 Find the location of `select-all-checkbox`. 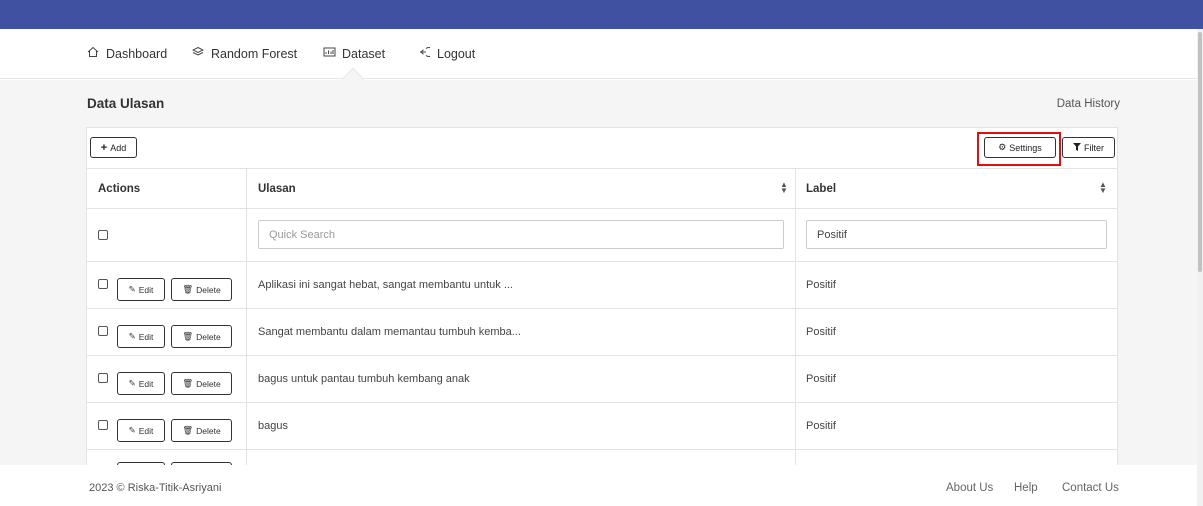

select-all-checkbox is located at coordinates (103, 235).